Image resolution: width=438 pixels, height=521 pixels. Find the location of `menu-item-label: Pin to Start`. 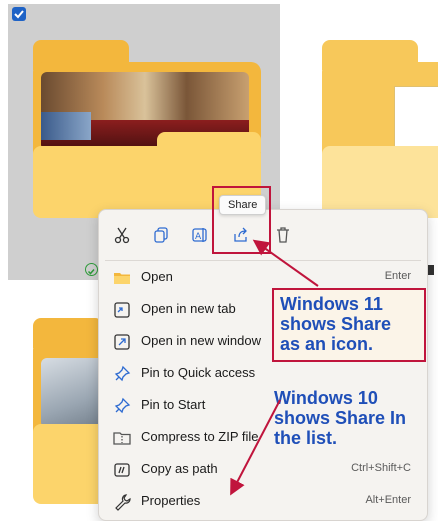

menu-item-label: Pin to Start is located at coordinates (173, 404).